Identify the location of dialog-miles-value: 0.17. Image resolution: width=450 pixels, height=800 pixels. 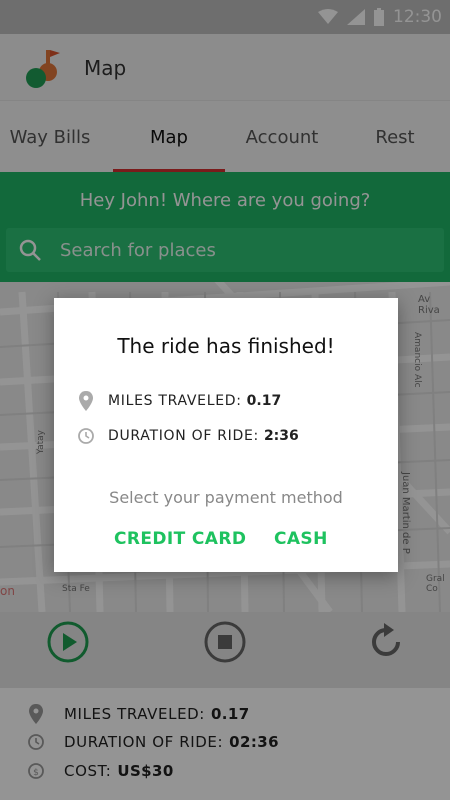
(264, 401).